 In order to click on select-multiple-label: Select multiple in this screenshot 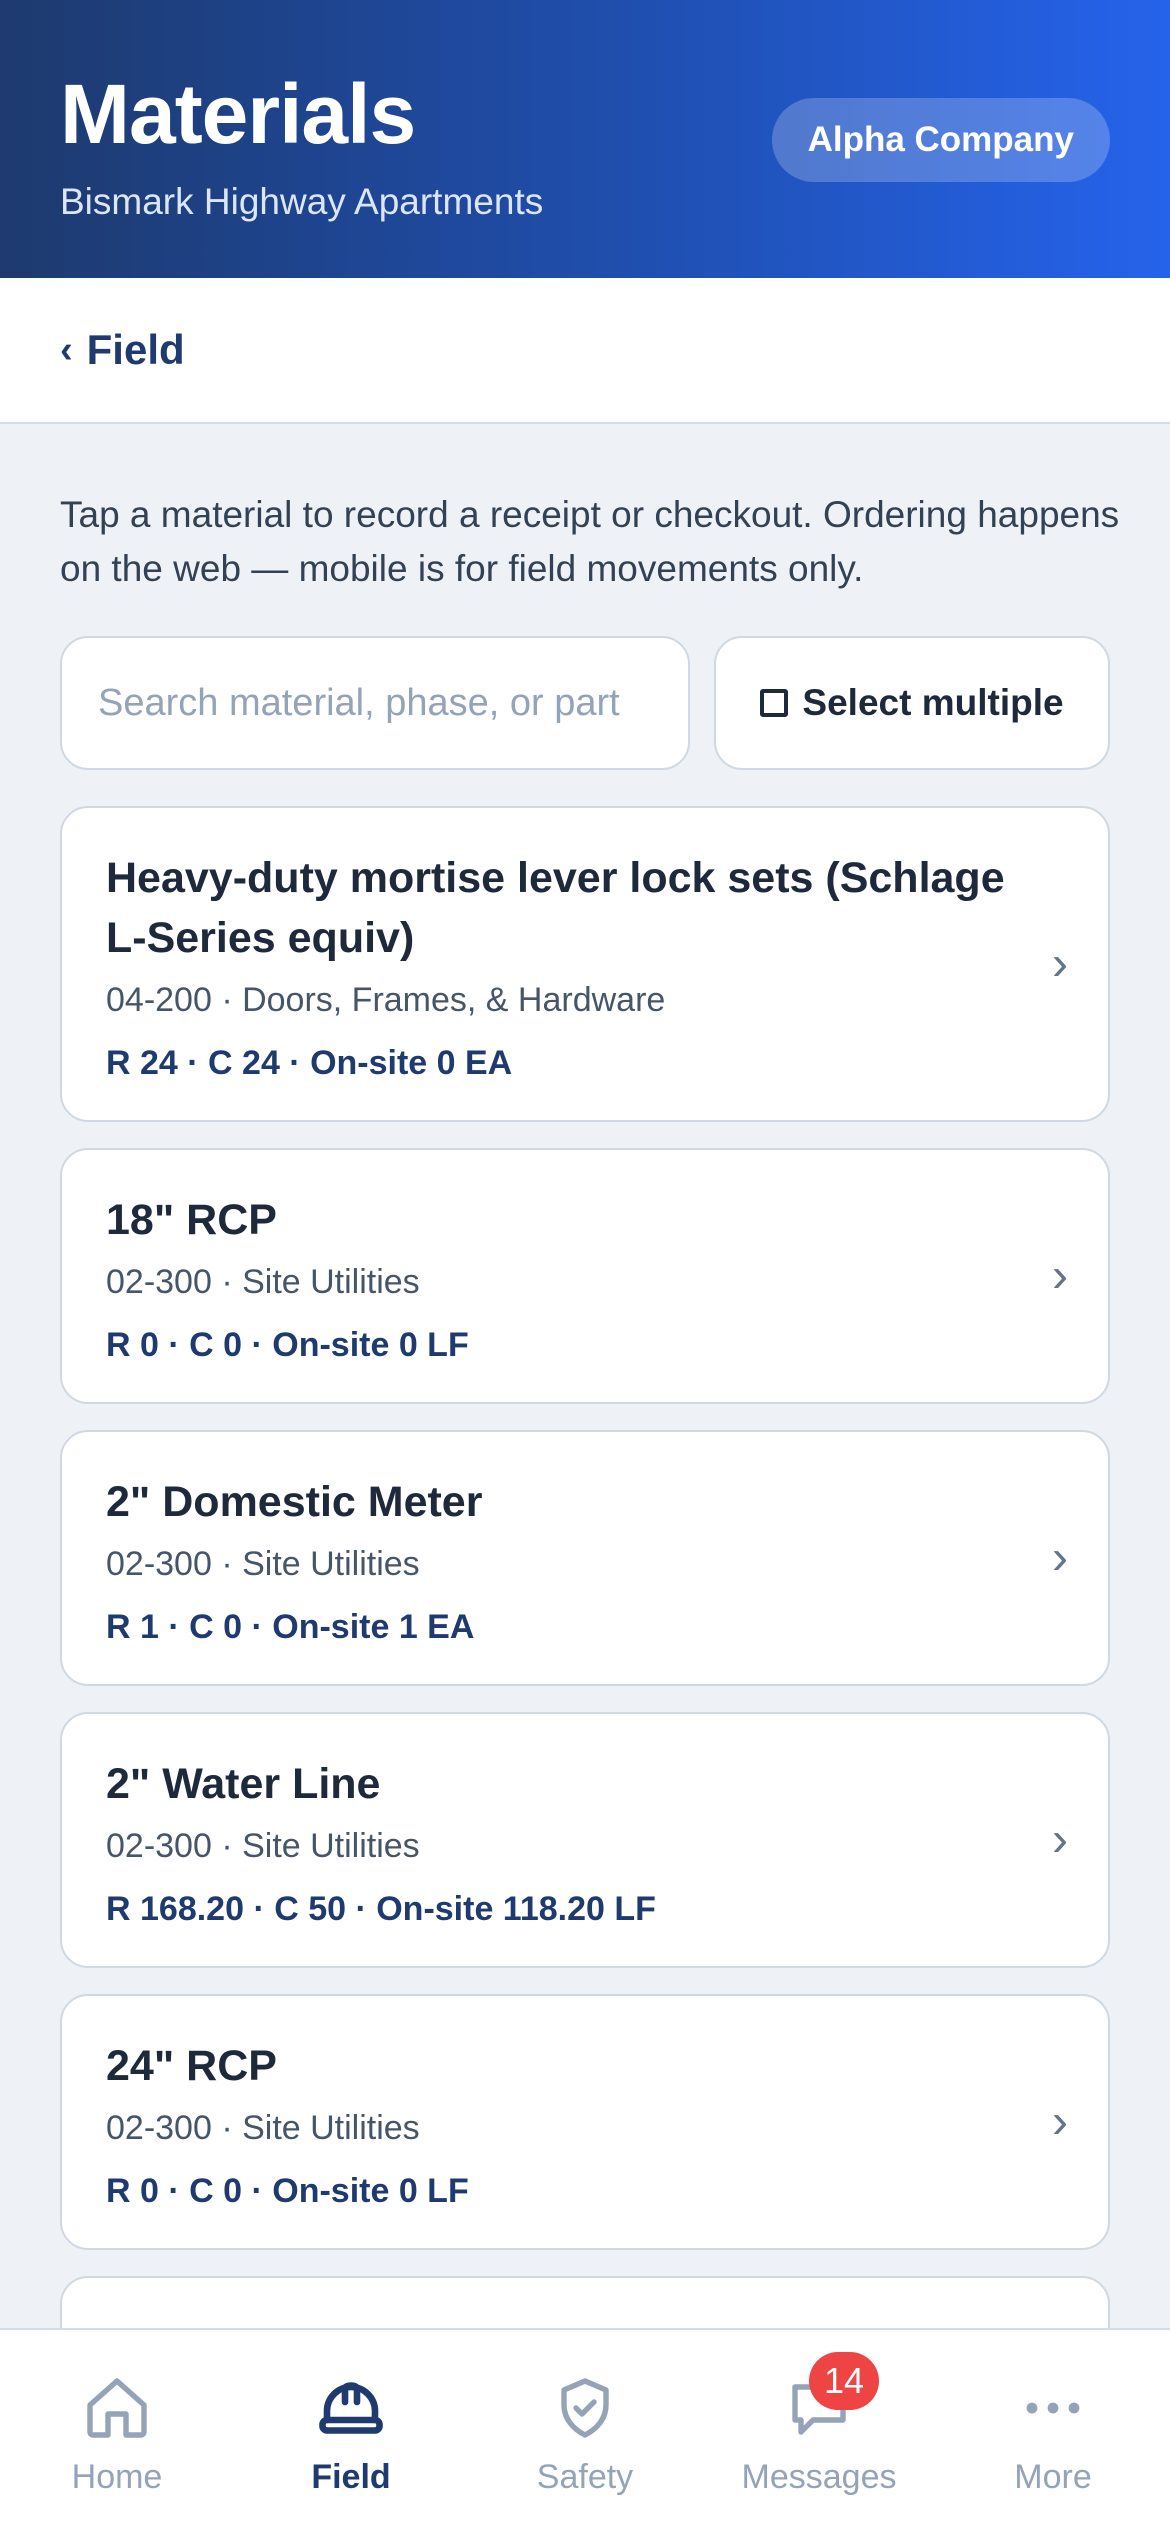, I will do `click(933, 702)`.